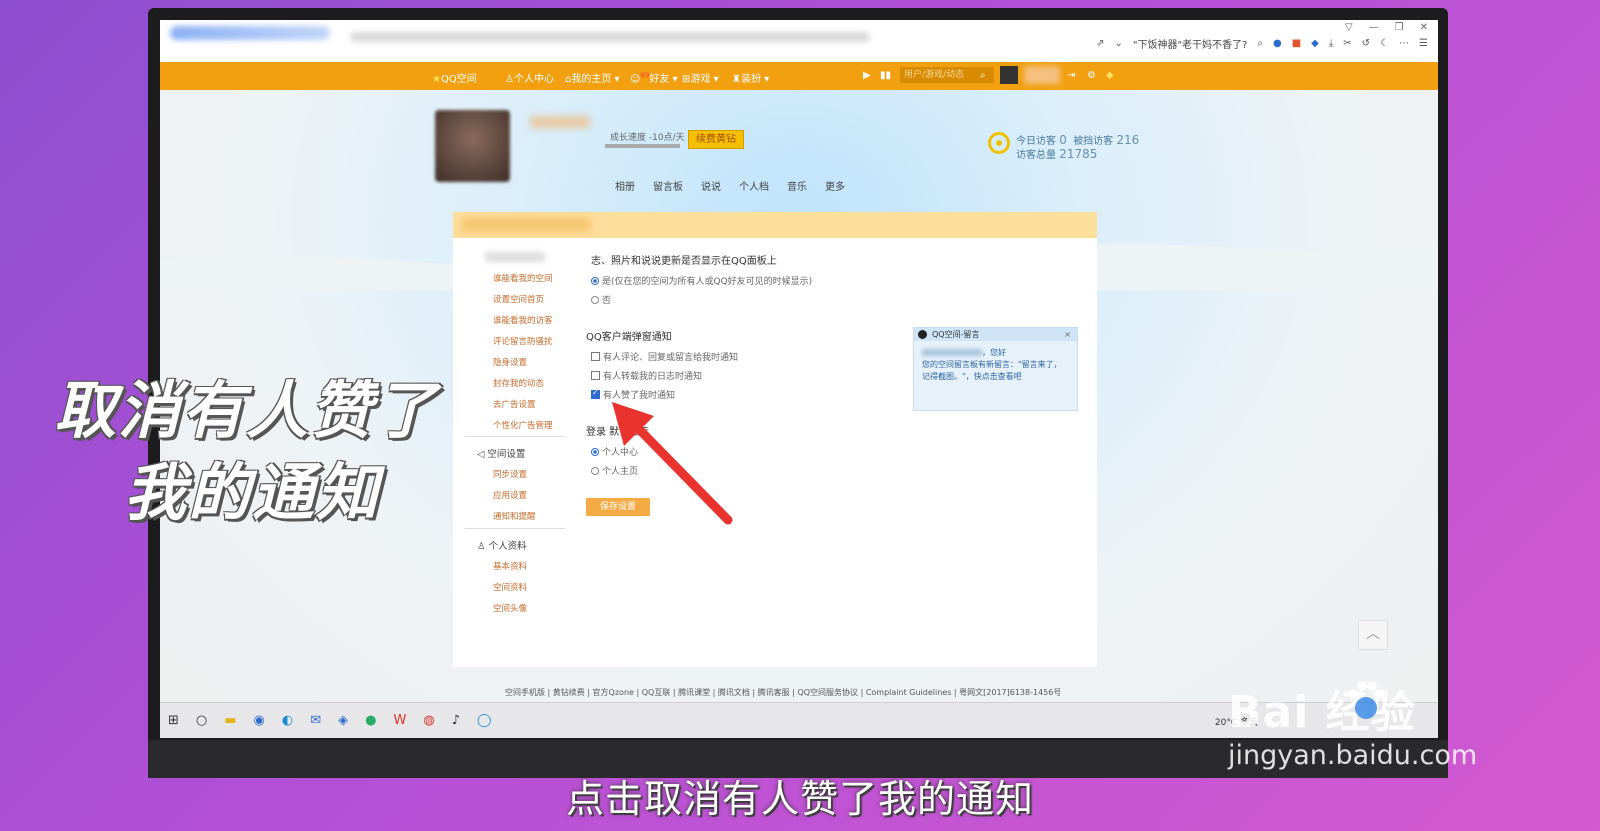 The image size is (1600, 831). Describe the element at coordinates (680, 471) in the screenshot. I see `arrow-shaft` at that location.